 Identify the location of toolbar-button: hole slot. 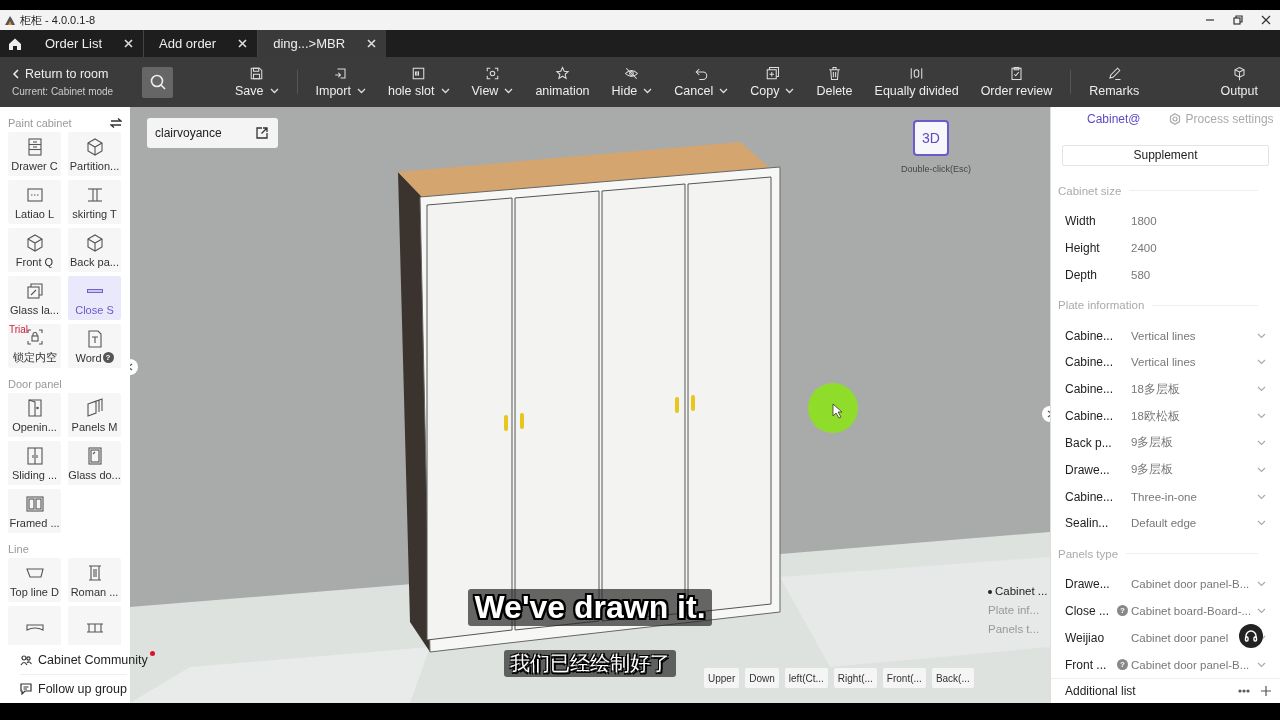
(418, 82).